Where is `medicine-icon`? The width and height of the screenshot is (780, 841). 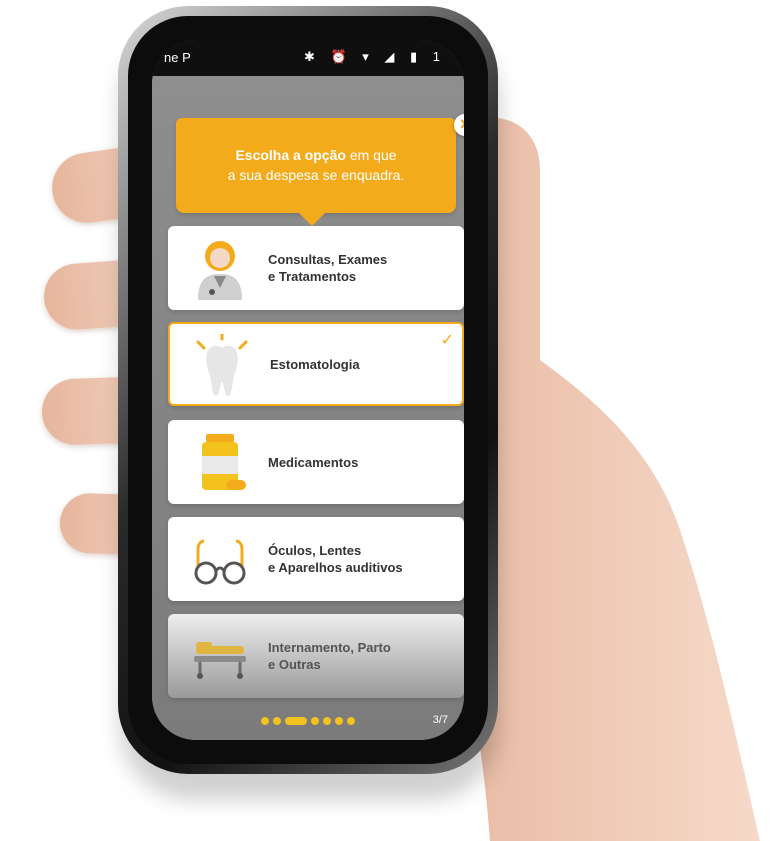
medicine-icon is located at coordinates (224, 462).